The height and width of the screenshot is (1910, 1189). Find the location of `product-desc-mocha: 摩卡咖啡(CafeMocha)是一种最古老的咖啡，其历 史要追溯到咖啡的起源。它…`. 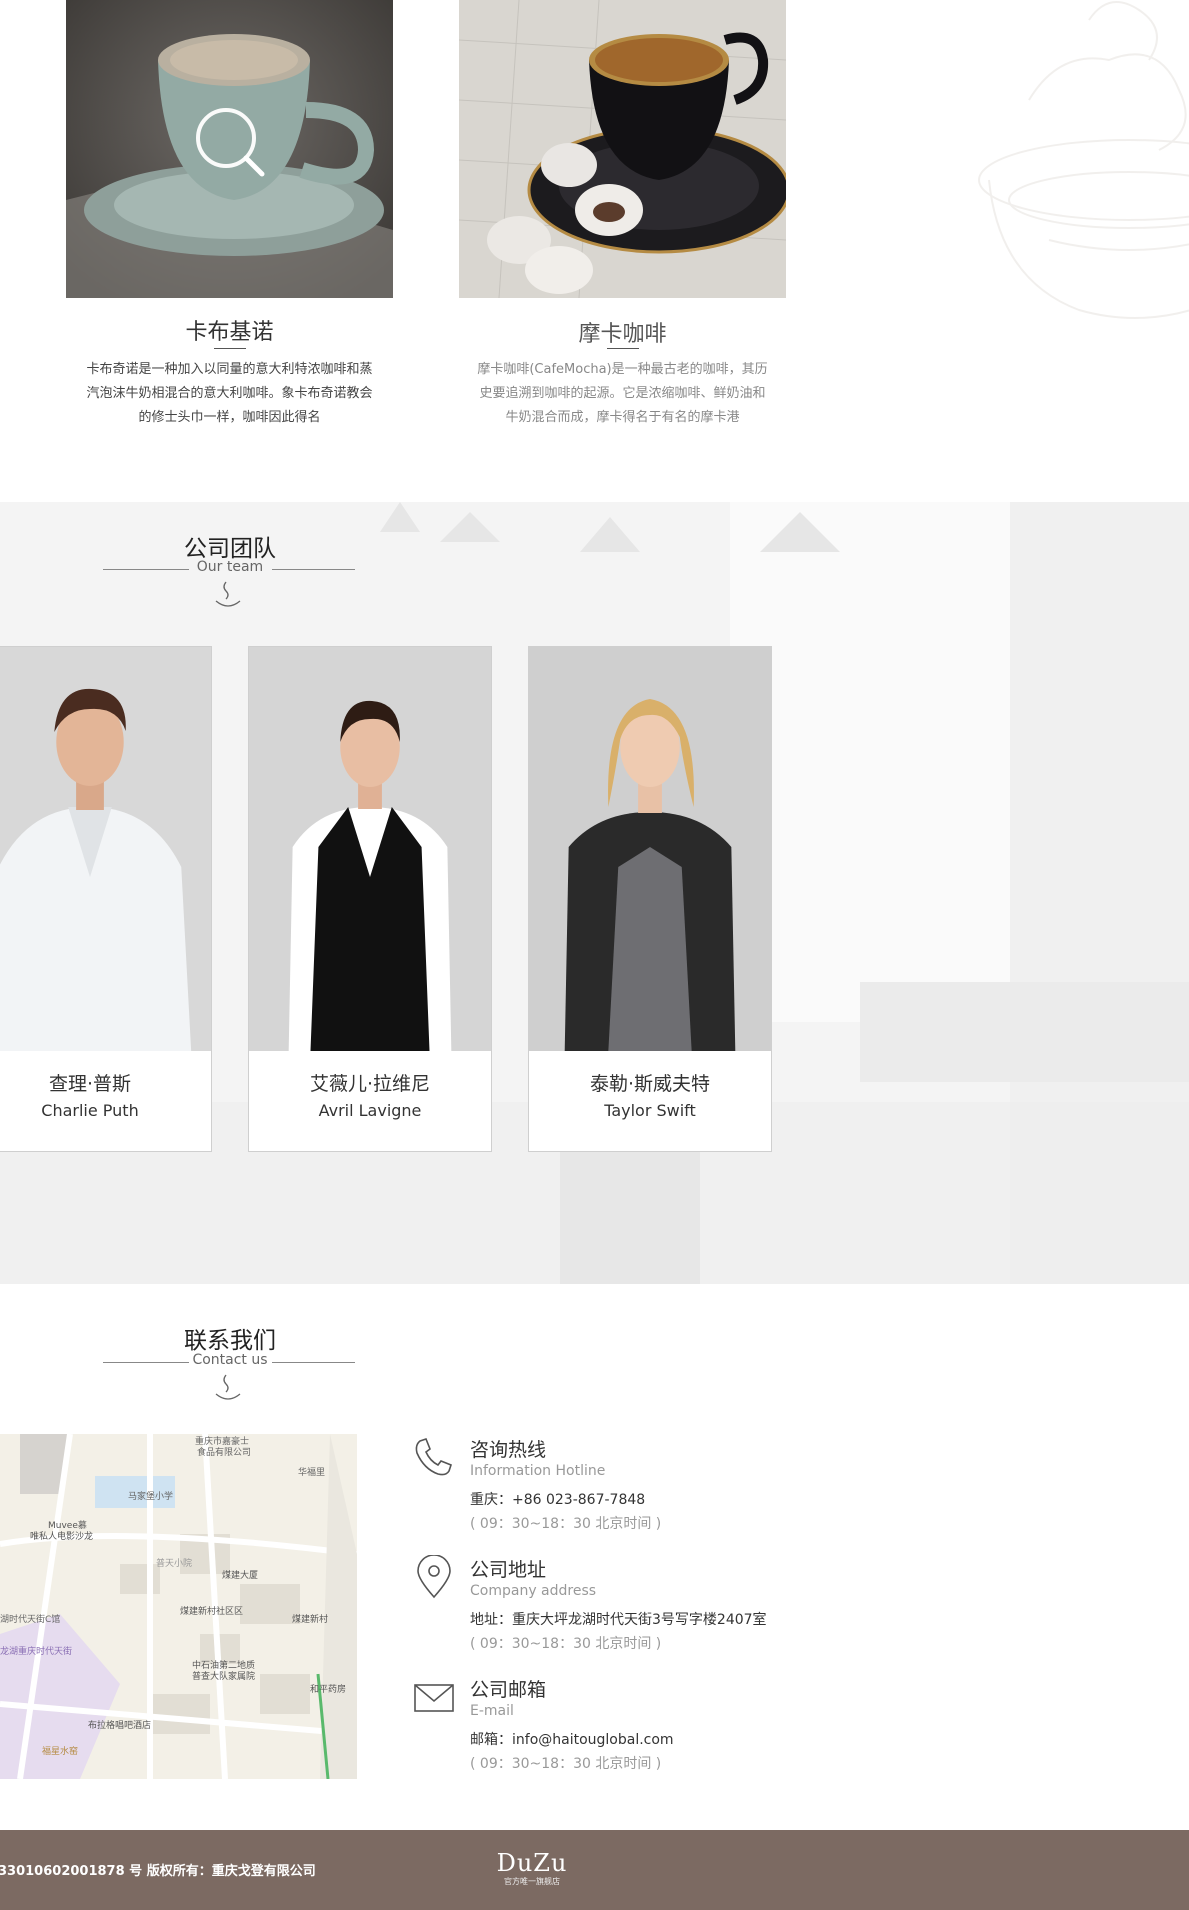

product-desc-mocha: 摩卡咖啡(CafeMocha)是一种最古老的咖啡，其历 史要追溯到咖啡的起源。它… is located at coordinates (622, 394).